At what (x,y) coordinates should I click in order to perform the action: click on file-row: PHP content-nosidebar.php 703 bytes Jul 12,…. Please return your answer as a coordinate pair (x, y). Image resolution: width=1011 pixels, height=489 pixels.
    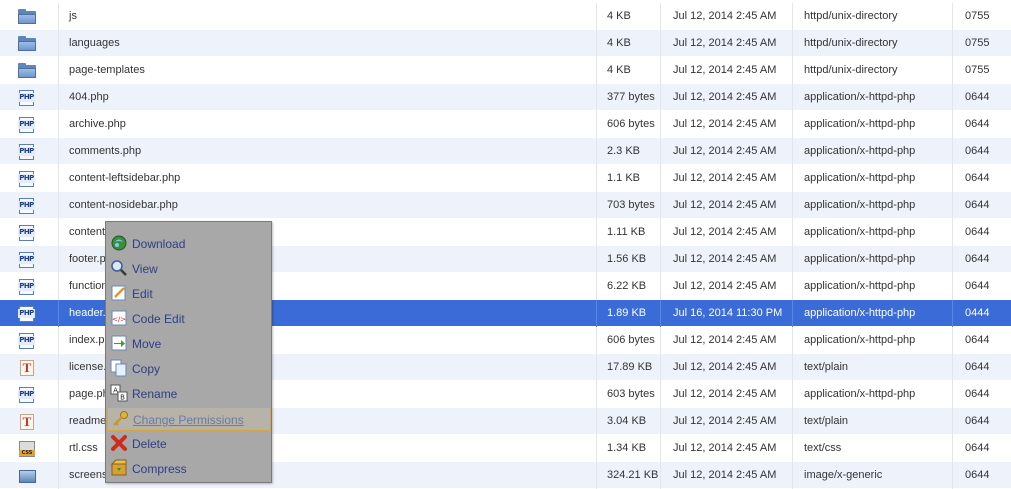
    Looking at the image, I should click on (505, 205).